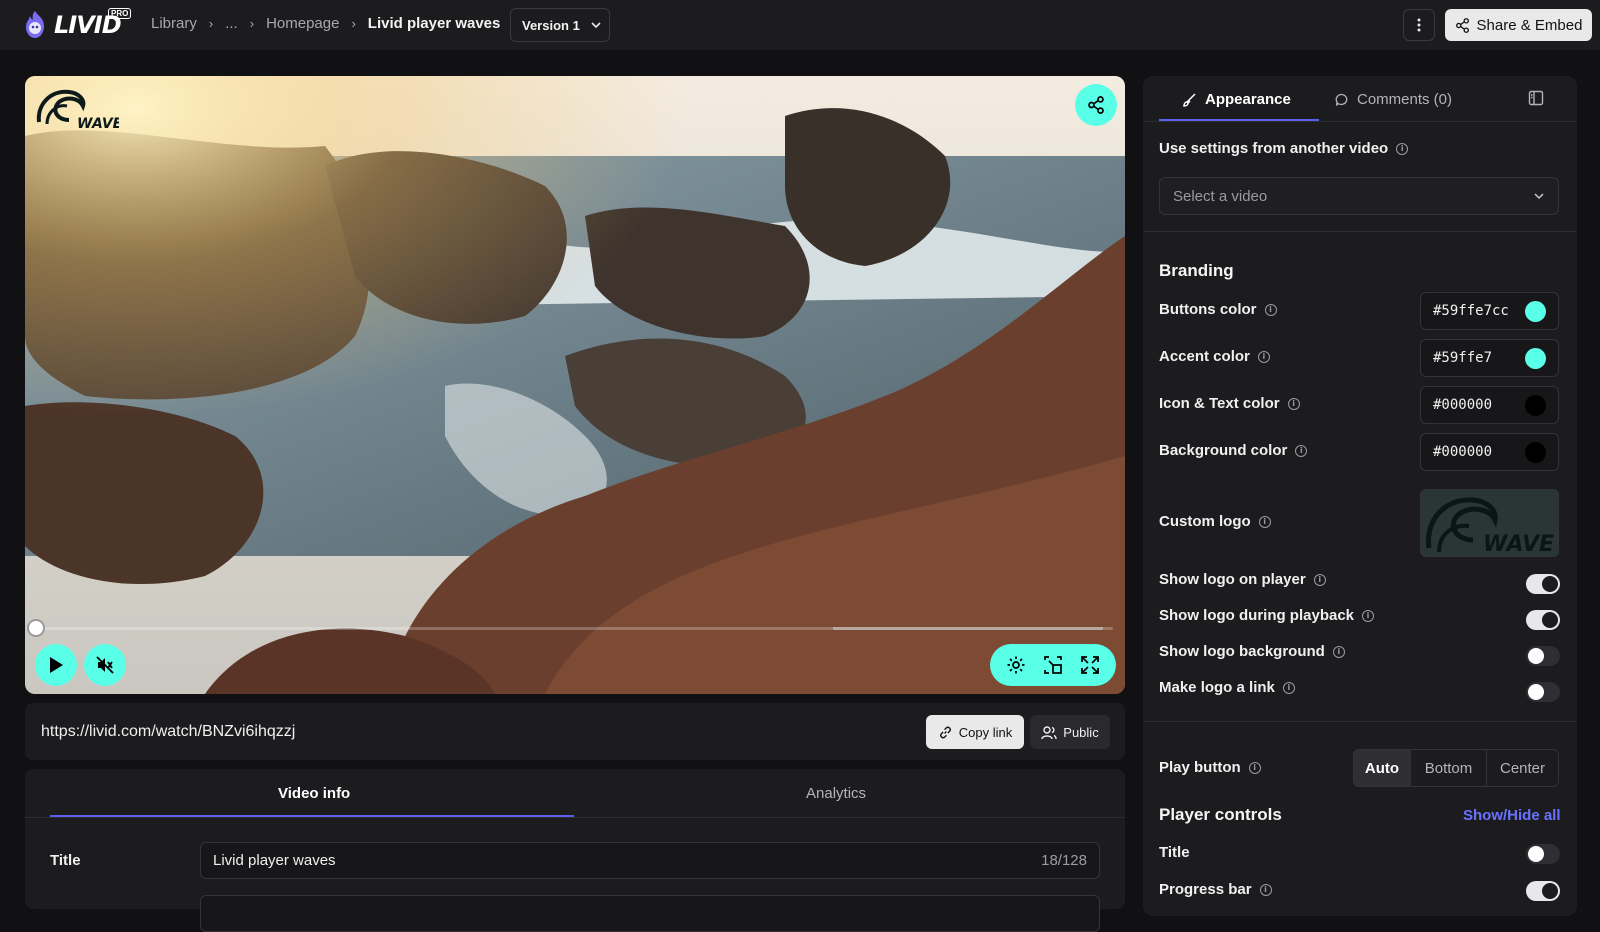  I want to click on comment-icon, so click(1341, 99).